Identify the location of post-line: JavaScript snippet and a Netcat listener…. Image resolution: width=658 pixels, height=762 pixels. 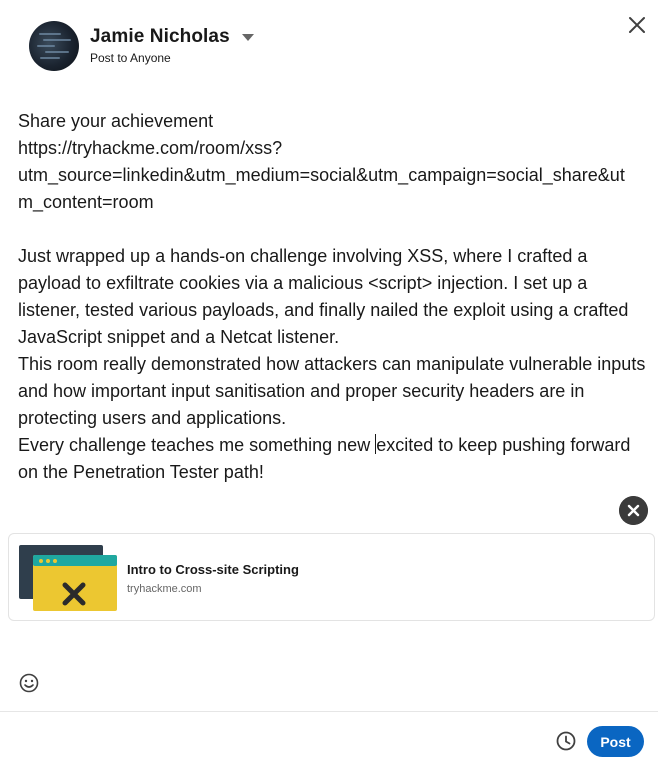
(179, 337).